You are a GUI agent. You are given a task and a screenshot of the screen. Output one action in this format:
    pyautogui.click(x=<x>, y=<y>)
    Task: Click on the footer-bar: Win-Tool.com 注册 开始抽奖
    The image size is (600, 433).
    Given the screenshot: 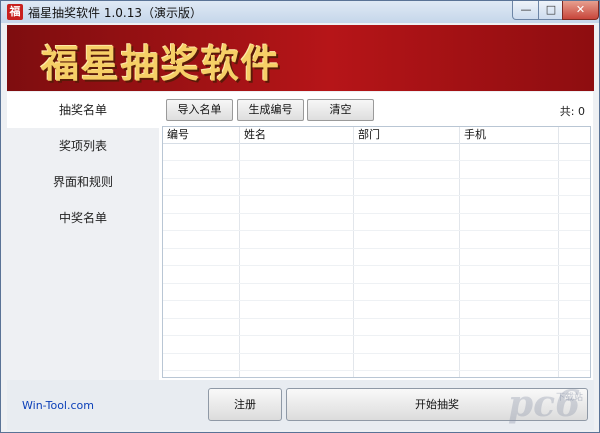 What is the action you would take?
    pyautogui.click(x=300, y=405)
    